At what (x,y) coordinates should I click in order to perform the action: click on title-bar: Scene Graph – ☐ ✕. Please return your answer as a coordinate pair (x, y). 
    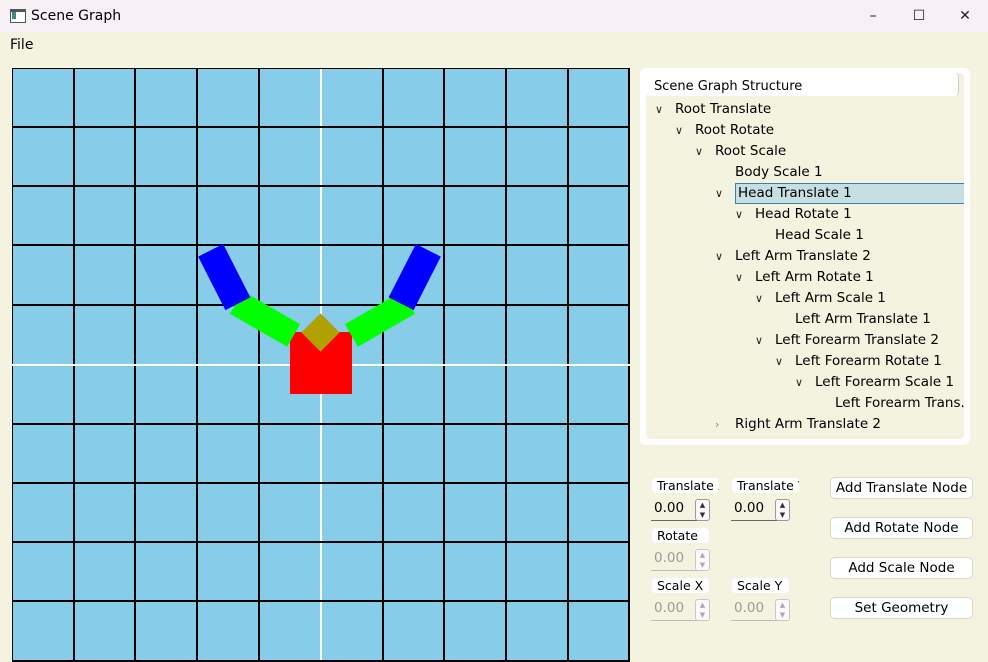
    Looking at the image, I should click on (494, 16).